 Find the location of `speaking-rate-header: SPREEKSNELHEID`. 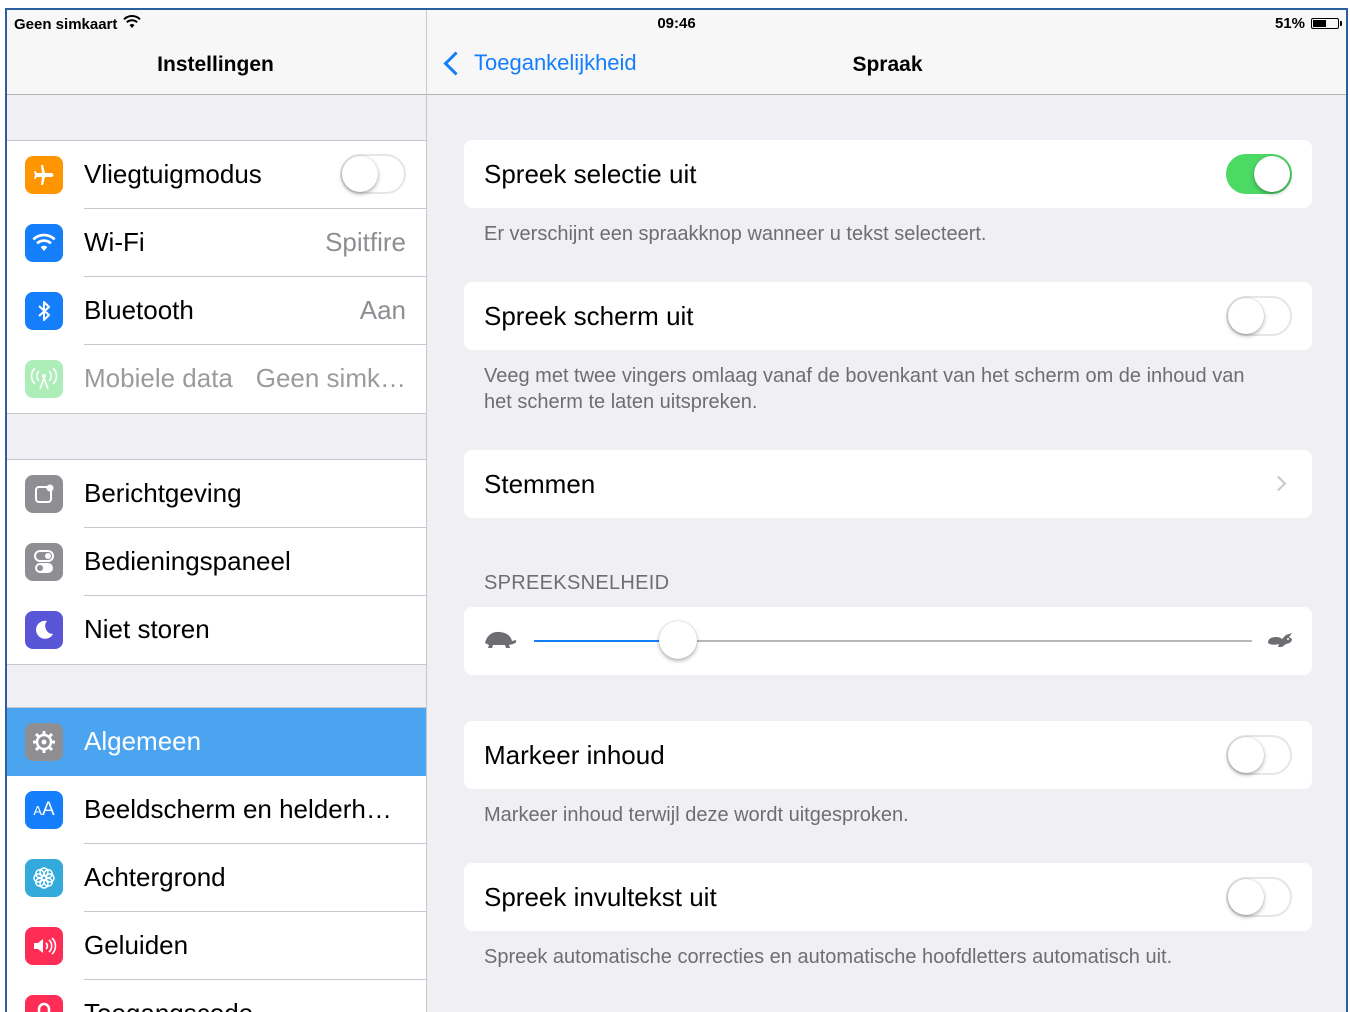

speaking-rate-header: SPREEKSNELHEID is located at coordinates (577, 583).